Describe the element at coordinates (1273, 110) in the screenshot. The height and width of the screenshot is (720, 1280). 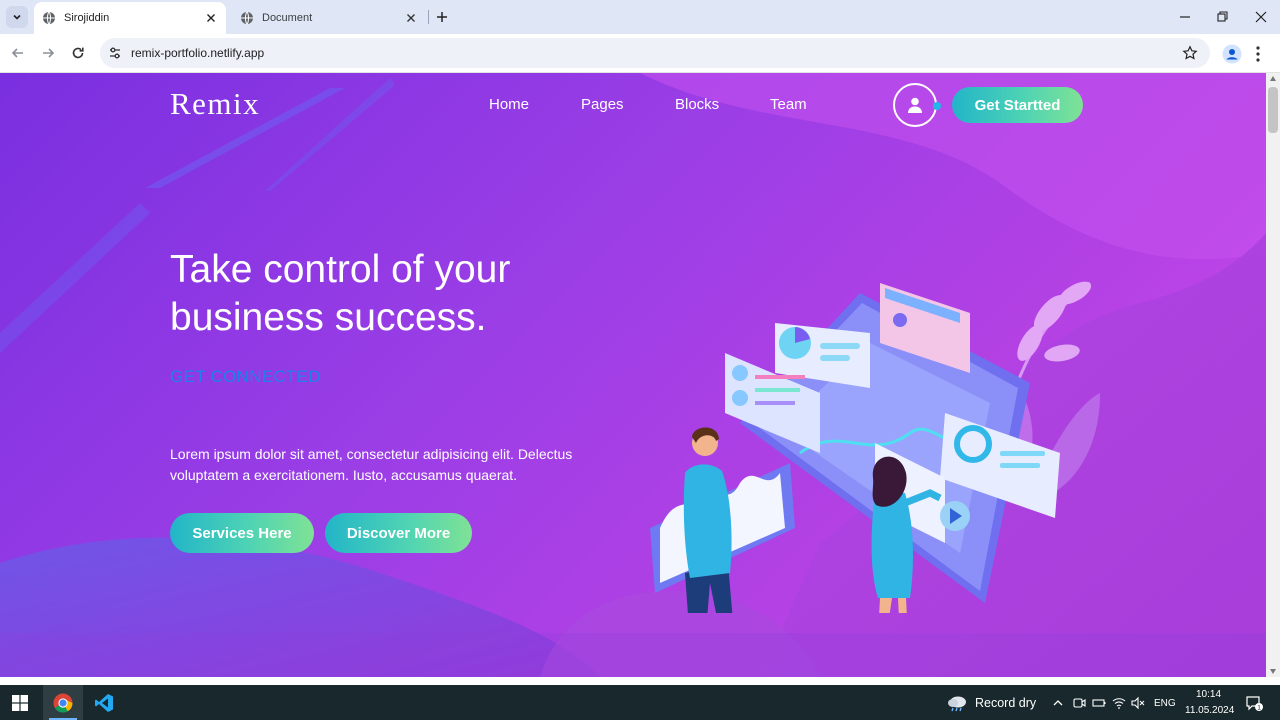
I see `scrollbar-thumb` at that location.